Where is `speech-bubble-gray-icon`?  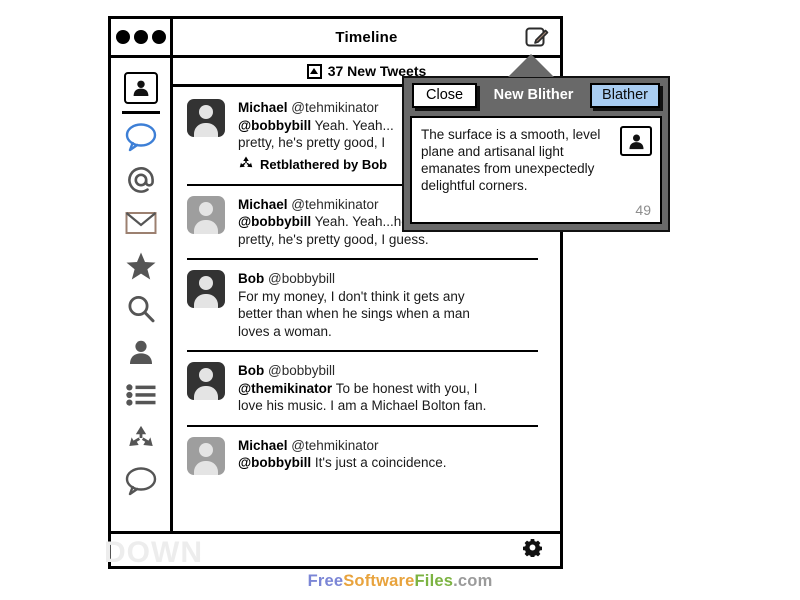
speech-bubble-gray-icon is located at coordinates (141, 483).